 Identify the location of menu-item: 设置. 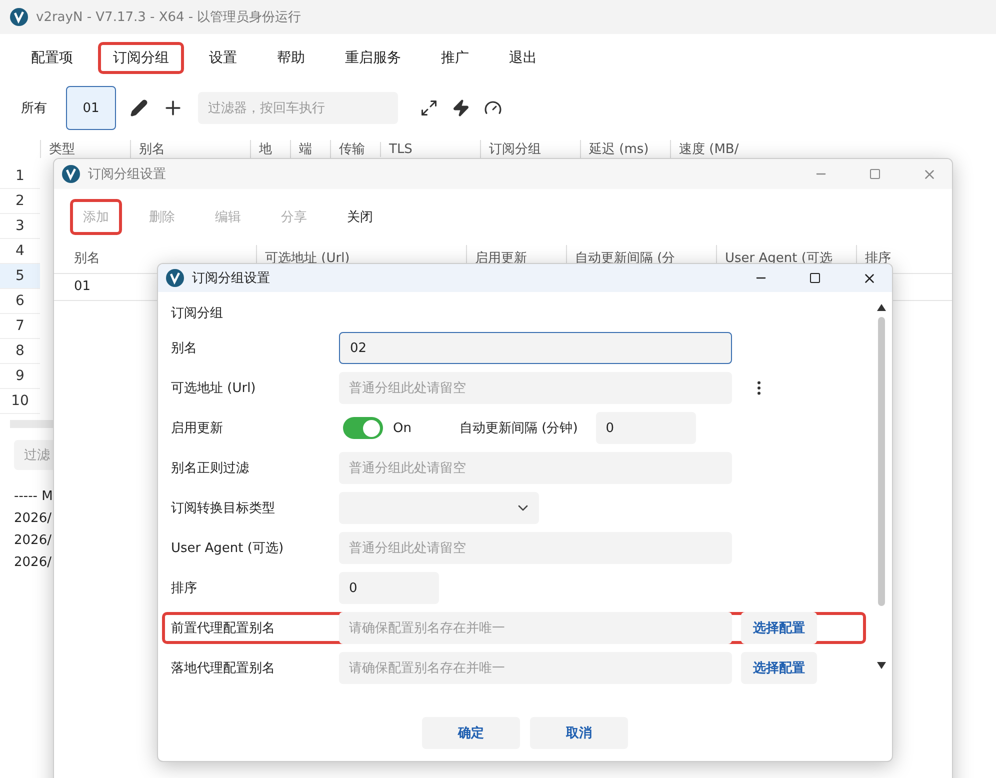
(223, 58).